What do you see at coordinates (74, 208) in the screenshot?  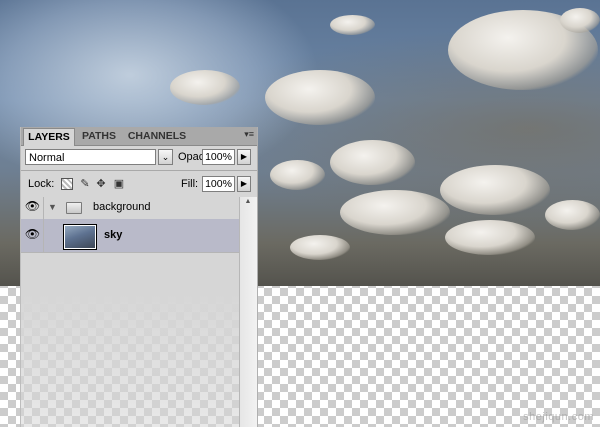 I see `folder-icon` at bounding box center [74, 208].